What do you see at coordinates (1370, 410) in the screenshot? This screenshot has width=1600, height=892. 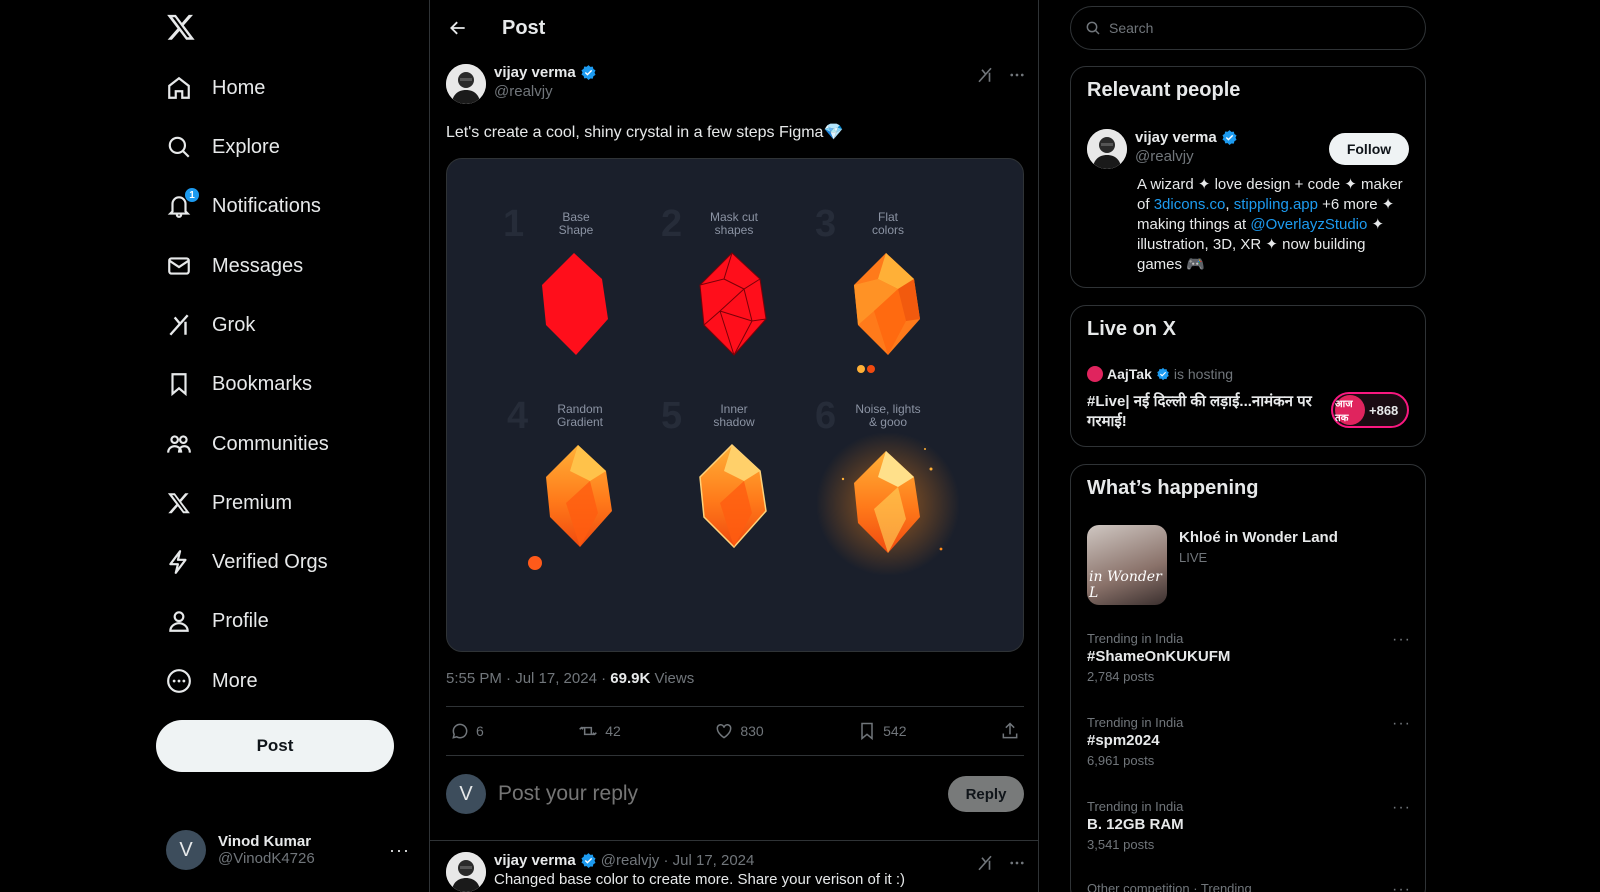 I see `live-listeners-pill: आज तक +868` at bounding box center [1370, 410].